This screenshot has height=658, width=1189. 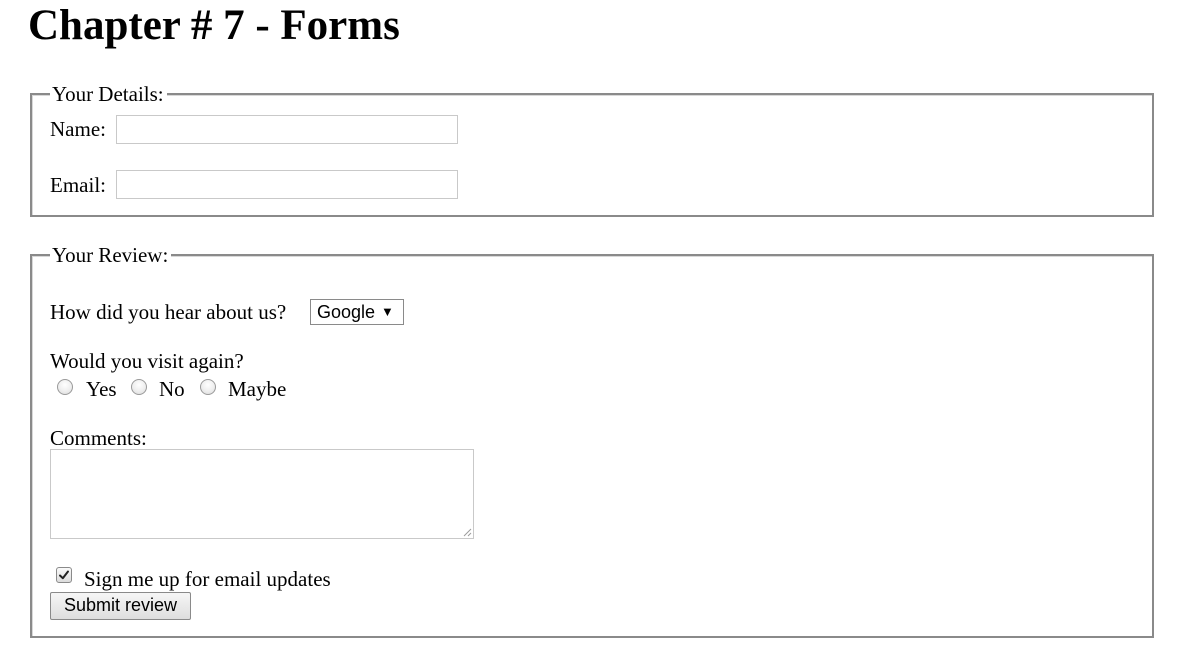 I want to click on radio-no, so click(x=139, y=387).